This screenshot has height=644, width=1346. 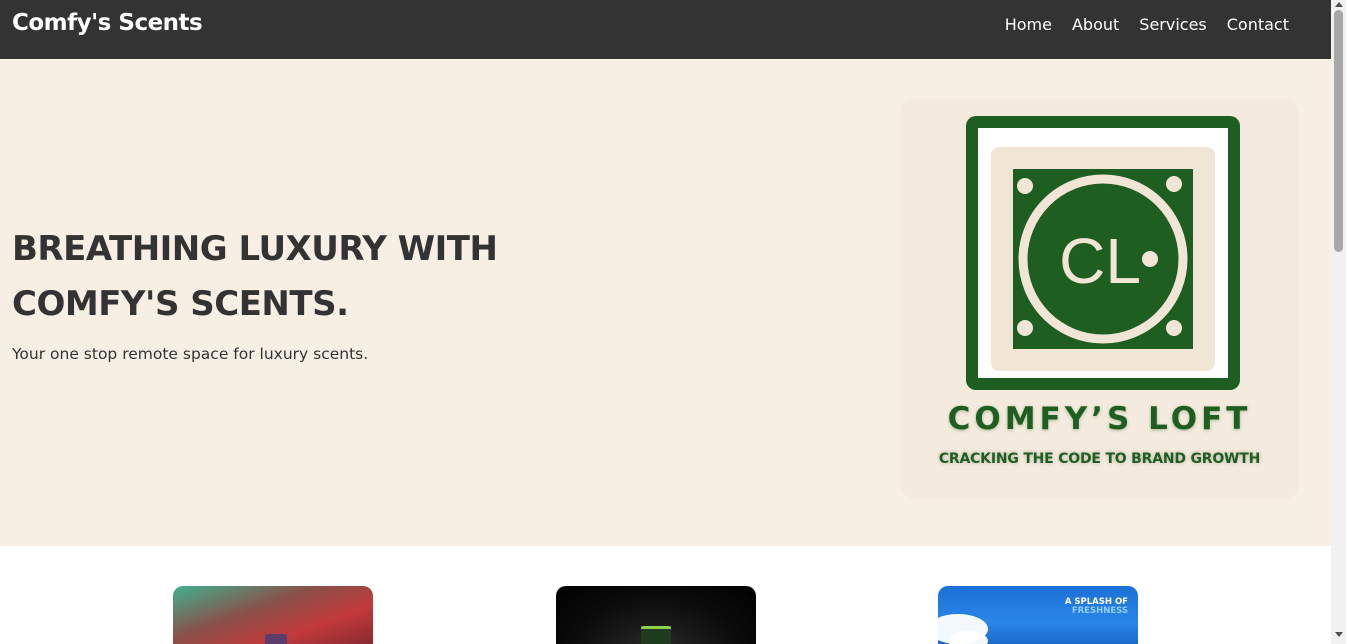 What do you see at coordinates (180, 304) in the screenshot?
I see `hero-title-line2: COMFY'S SCENTS.` at bounding box center [180, 304].